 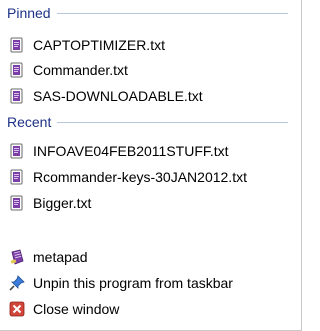 What do you see at coordinates (131, 151) in the screenshot?
I see `recent-item-label: INFOAVE04FEB2011STUFF.txt` at bounding box center [131, 151].